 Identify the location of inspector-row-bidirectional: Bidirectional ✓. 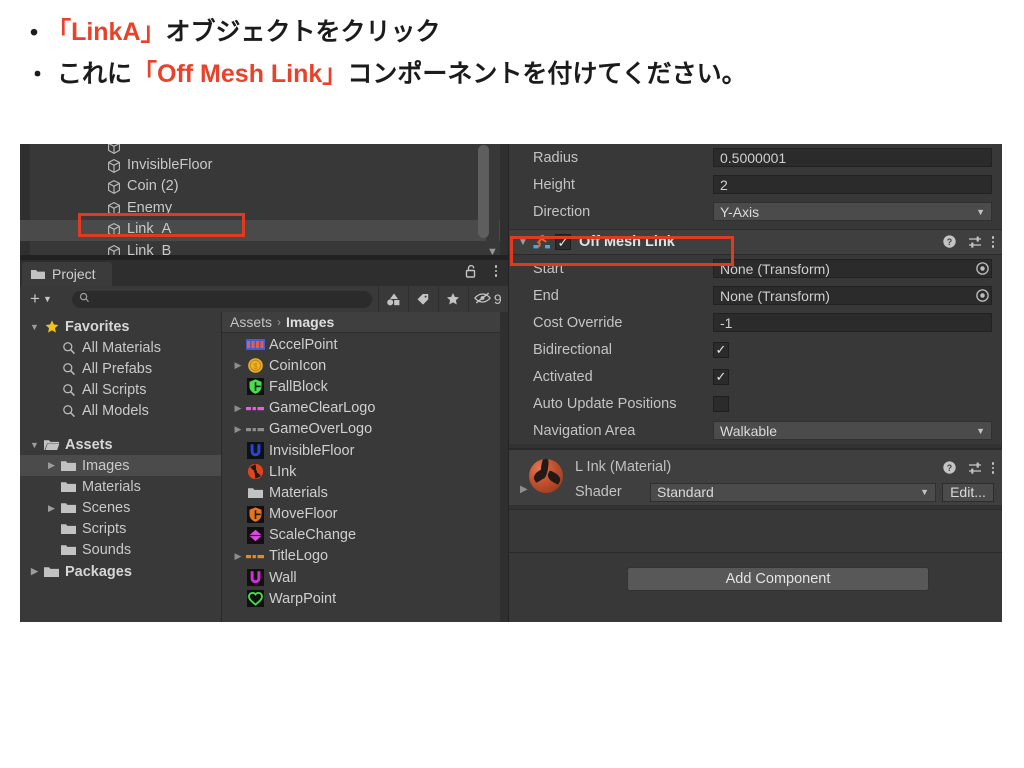
(755, 349).